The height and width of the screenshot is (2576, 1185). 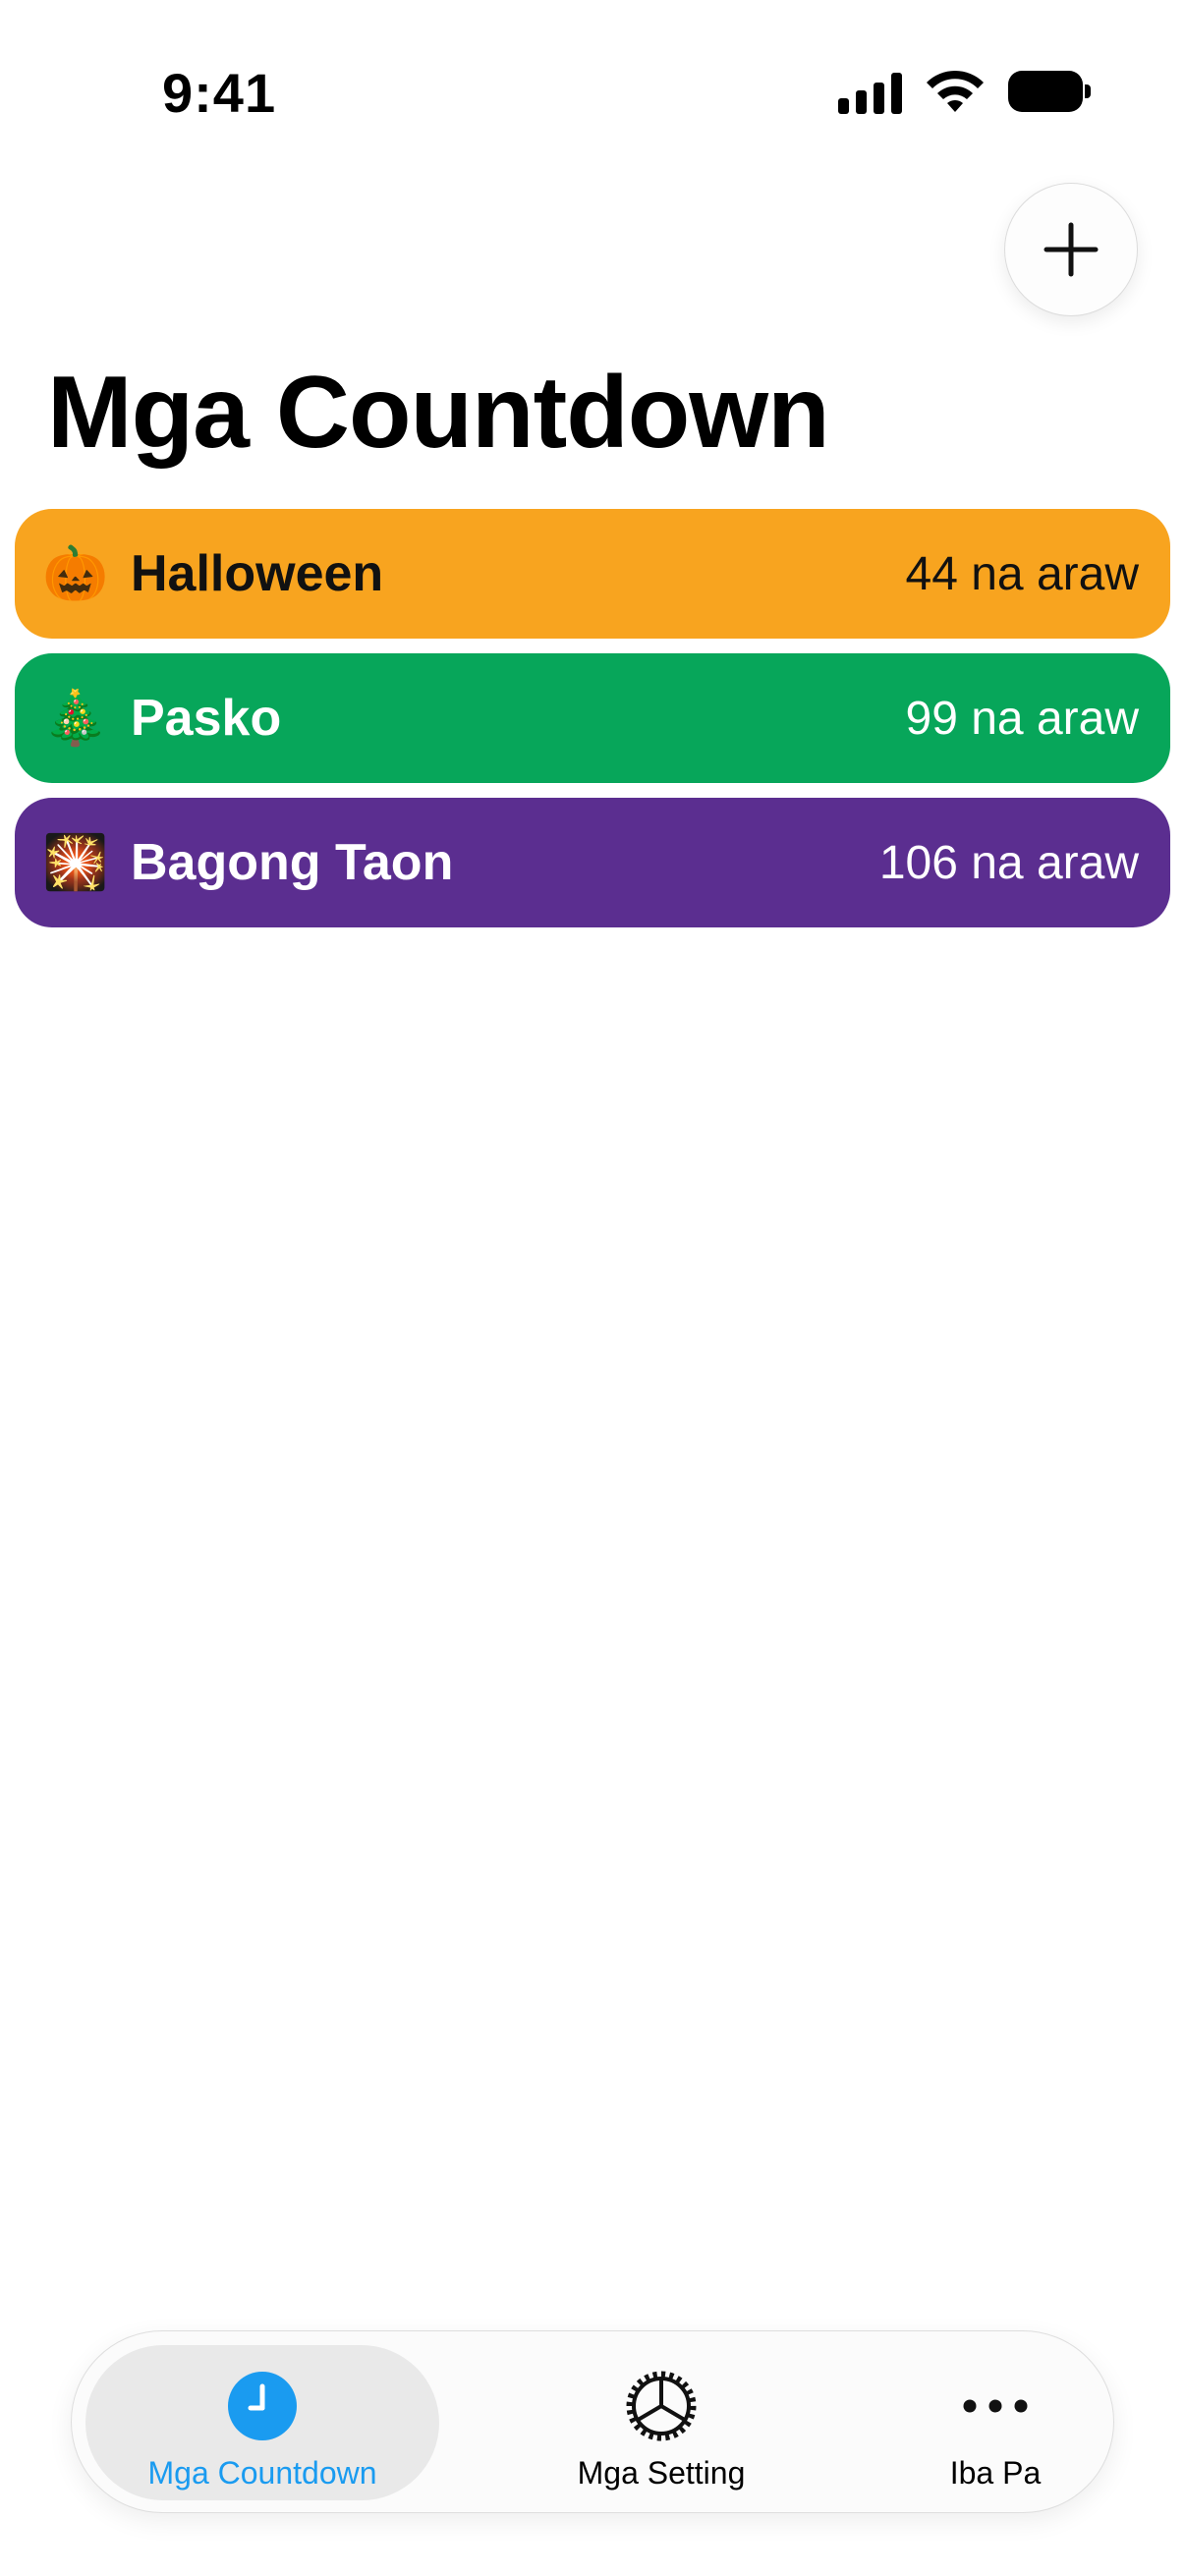 What do you see at coordinates (592, 862) in the screenshot?
I see `countdown-row-bagong-taon: 🎇 Bagong Taon 106 na araw` at bounding box center [592, 862].